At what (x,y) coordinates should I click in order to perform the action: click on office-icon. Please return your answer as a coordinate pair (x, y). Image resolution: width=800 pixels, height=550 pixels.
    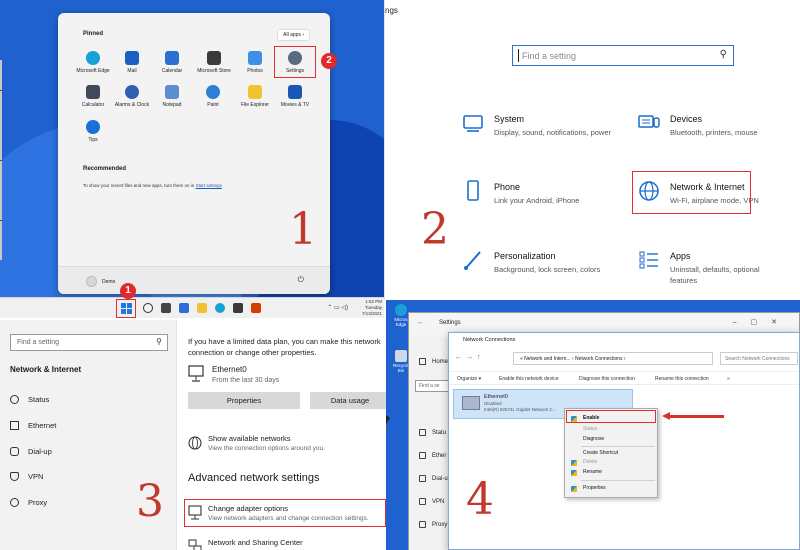
    Looking at the image, I should click on (256, 308).